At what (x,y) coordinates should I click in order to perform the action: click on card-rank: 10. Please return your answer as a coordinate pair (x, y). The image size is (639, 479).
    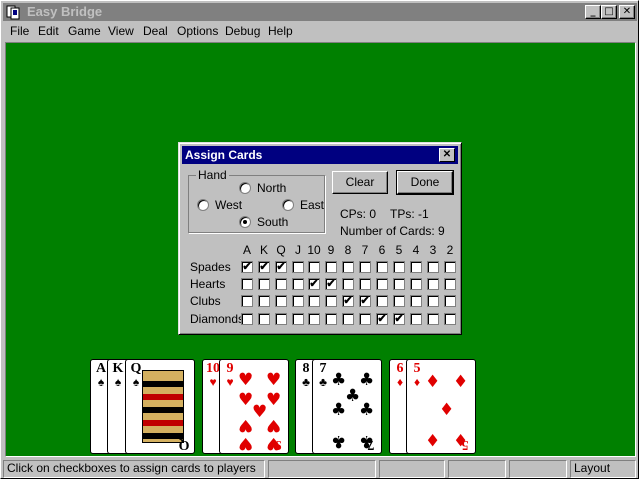
    Looking at the image, I should click on (213, 368).